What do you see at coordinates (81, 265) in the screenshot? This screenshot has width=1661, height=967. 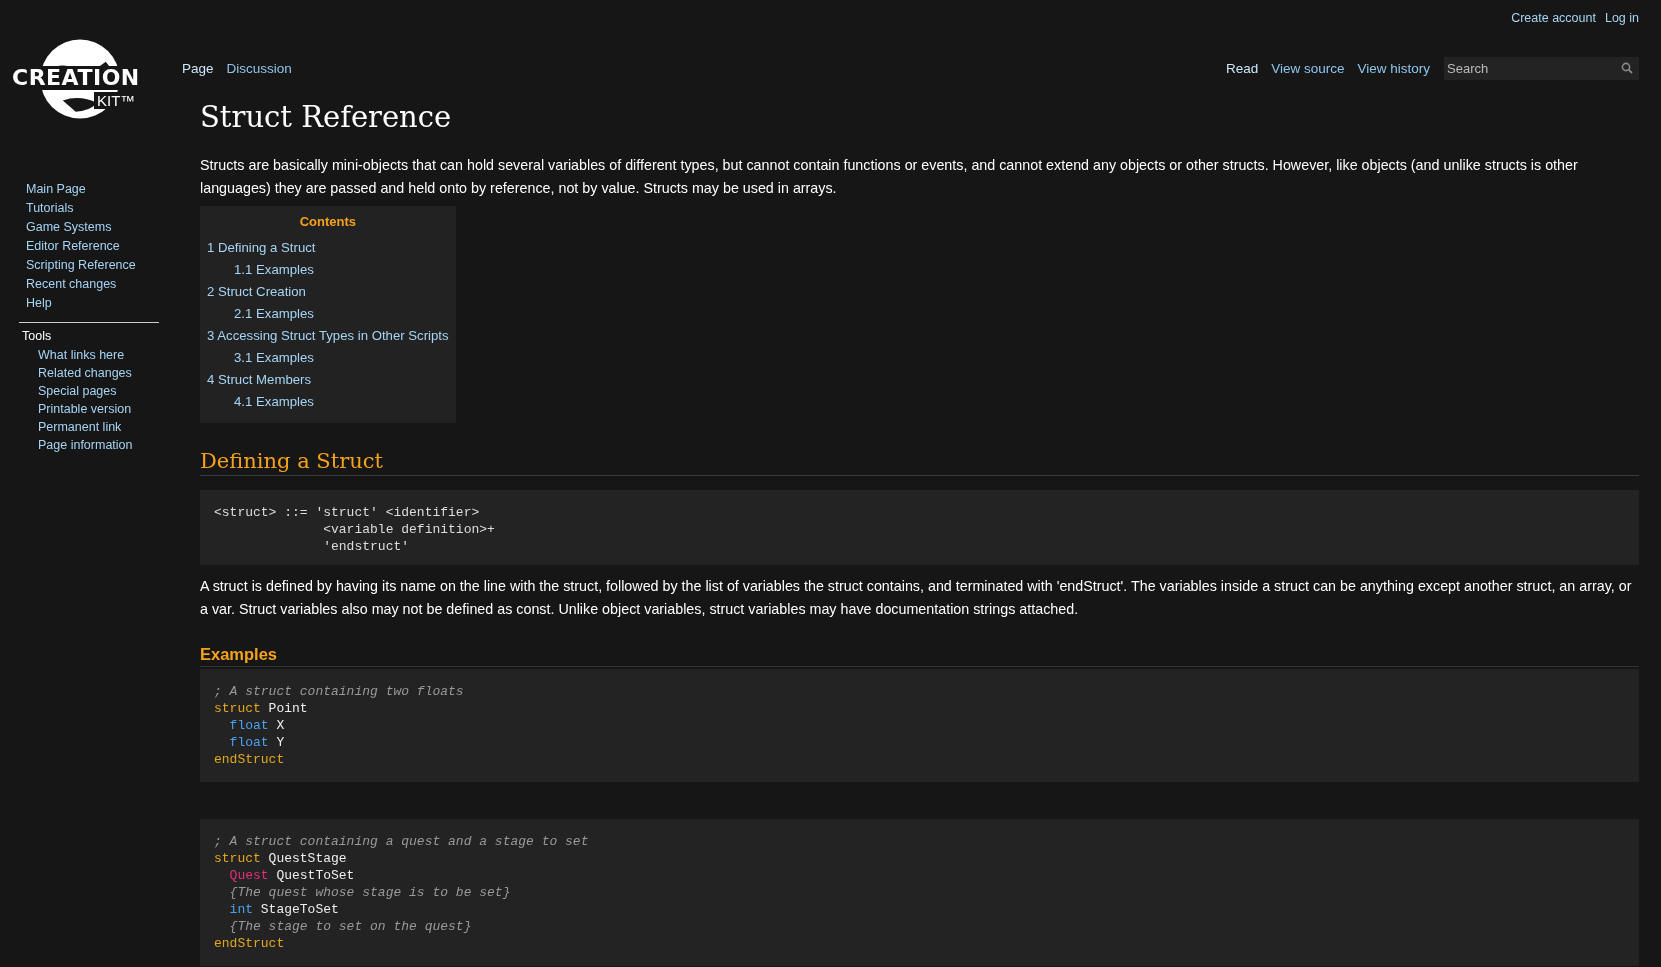 I see `sidebar-link: Scripting Reference` at bounding box center [81, 265].